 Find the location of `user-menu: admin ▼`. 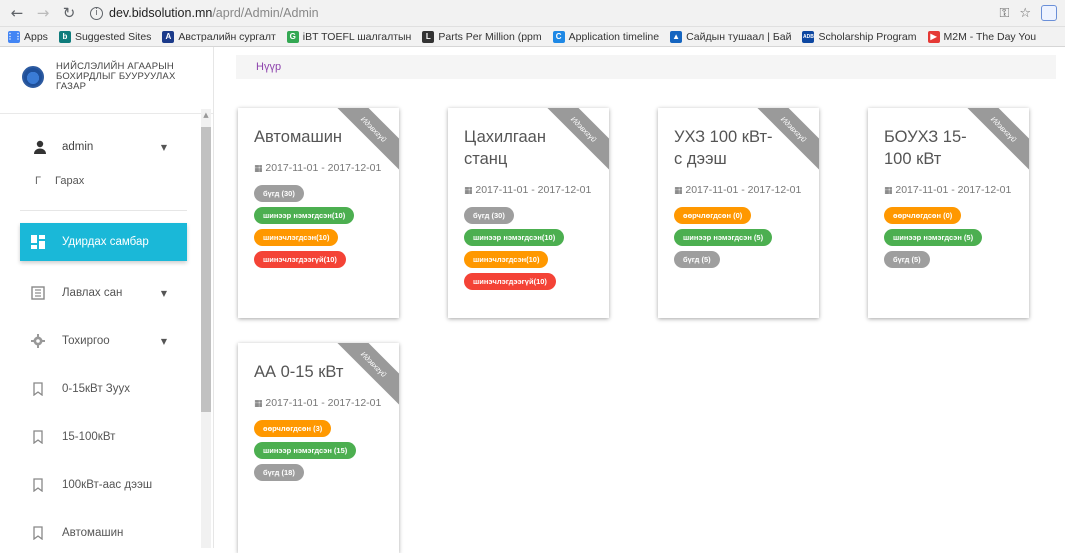

user-menu: admin ▼ is located at coordinates (106, 147).